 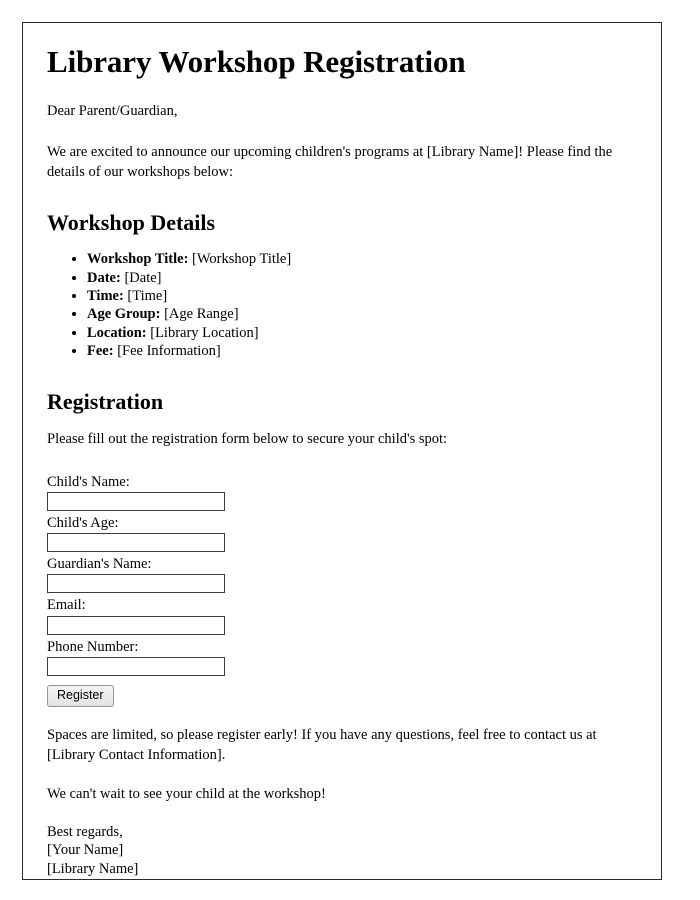 What do you see at coordinates (136, 584) in the screenshot?
I see `guardian-name-input` at bounding box center [136, 584].